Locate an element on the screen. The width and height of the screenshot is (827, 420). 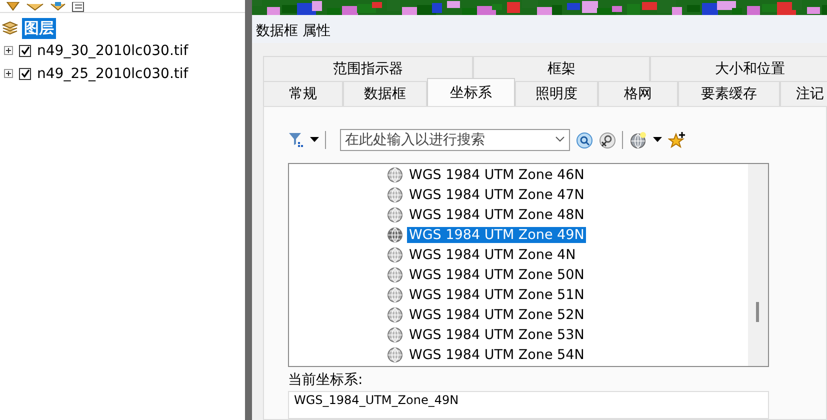
current-system-label: 当前坐标系: is located at coordinates (326, 380).